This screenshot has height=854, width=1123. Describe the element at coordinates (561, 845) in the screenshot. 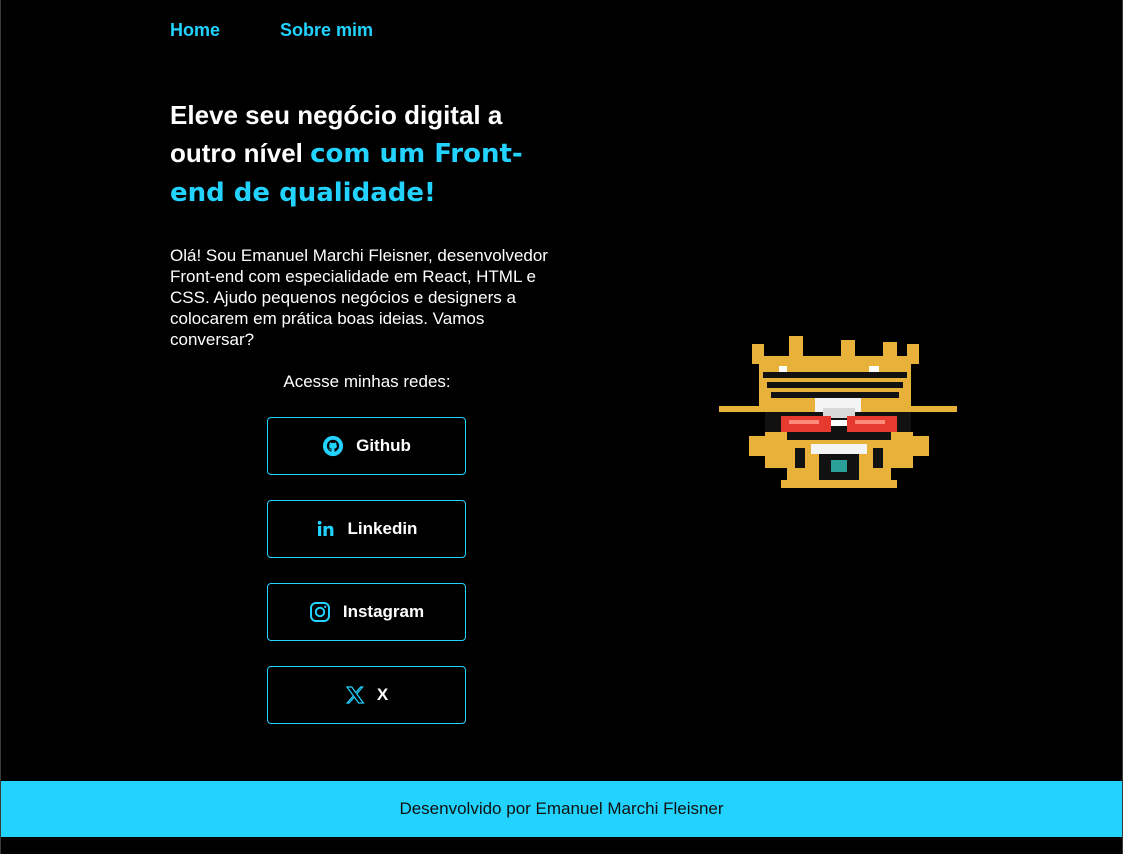

I see `bottom-strip` at that location.